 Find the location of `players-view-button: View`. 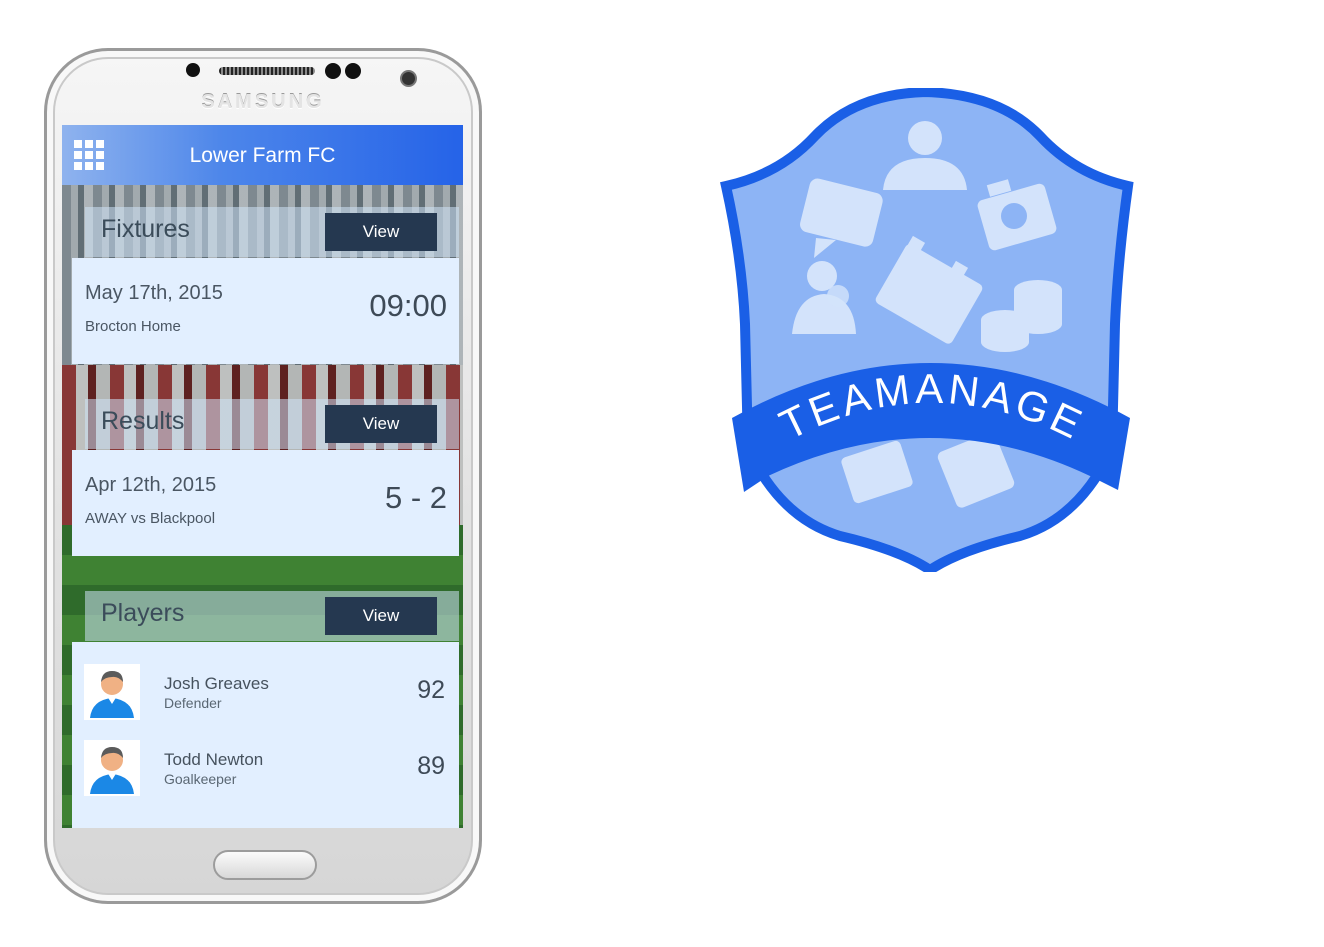

players-view-button: View is located at coordinates (381, 616).